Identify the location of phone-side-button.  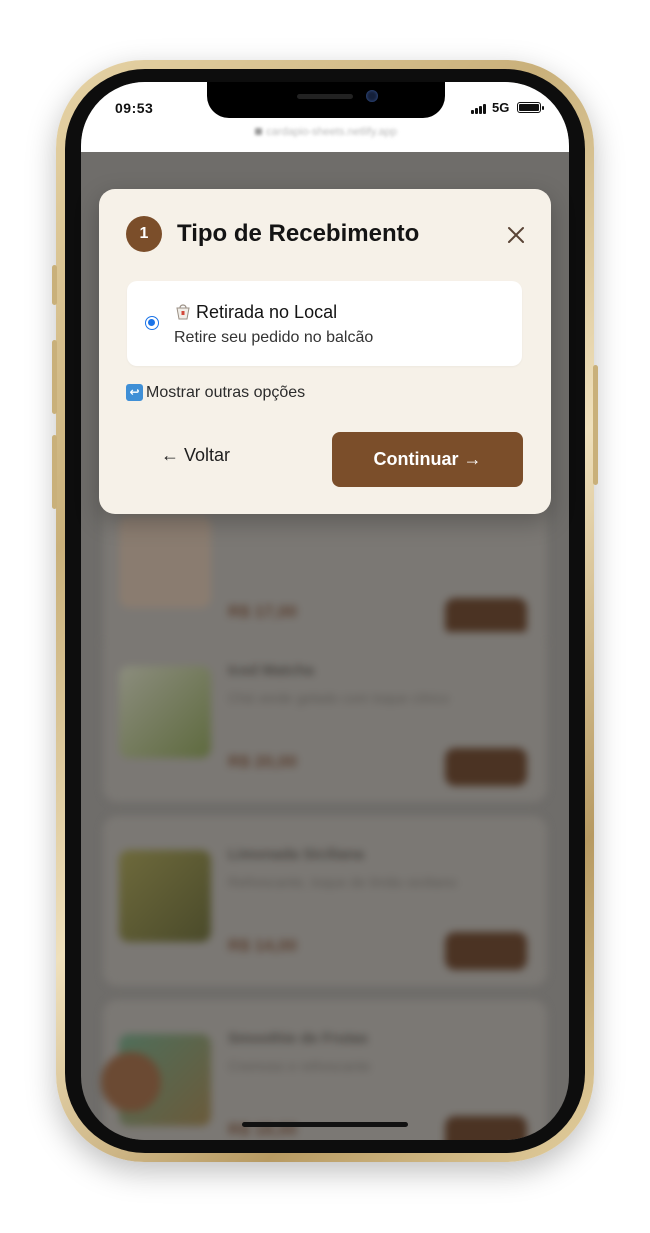
(54, 285).